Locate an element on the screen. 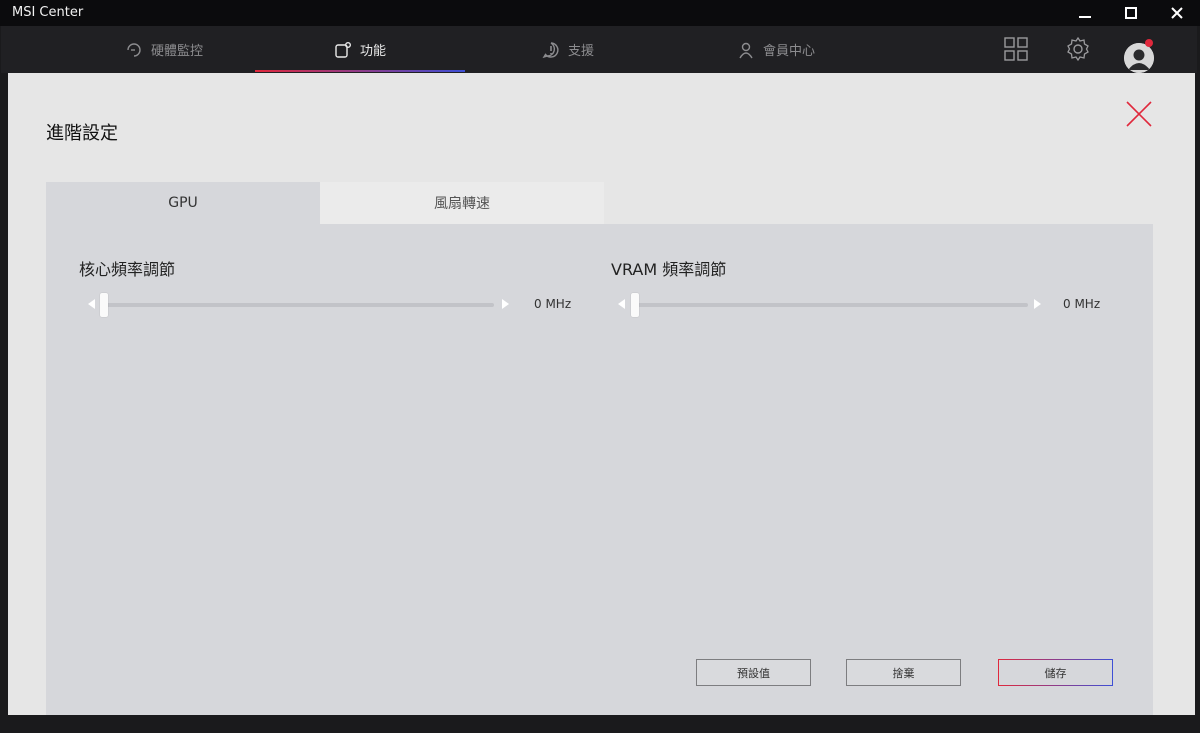  notification-badge is located at coordinates (1149, 43).